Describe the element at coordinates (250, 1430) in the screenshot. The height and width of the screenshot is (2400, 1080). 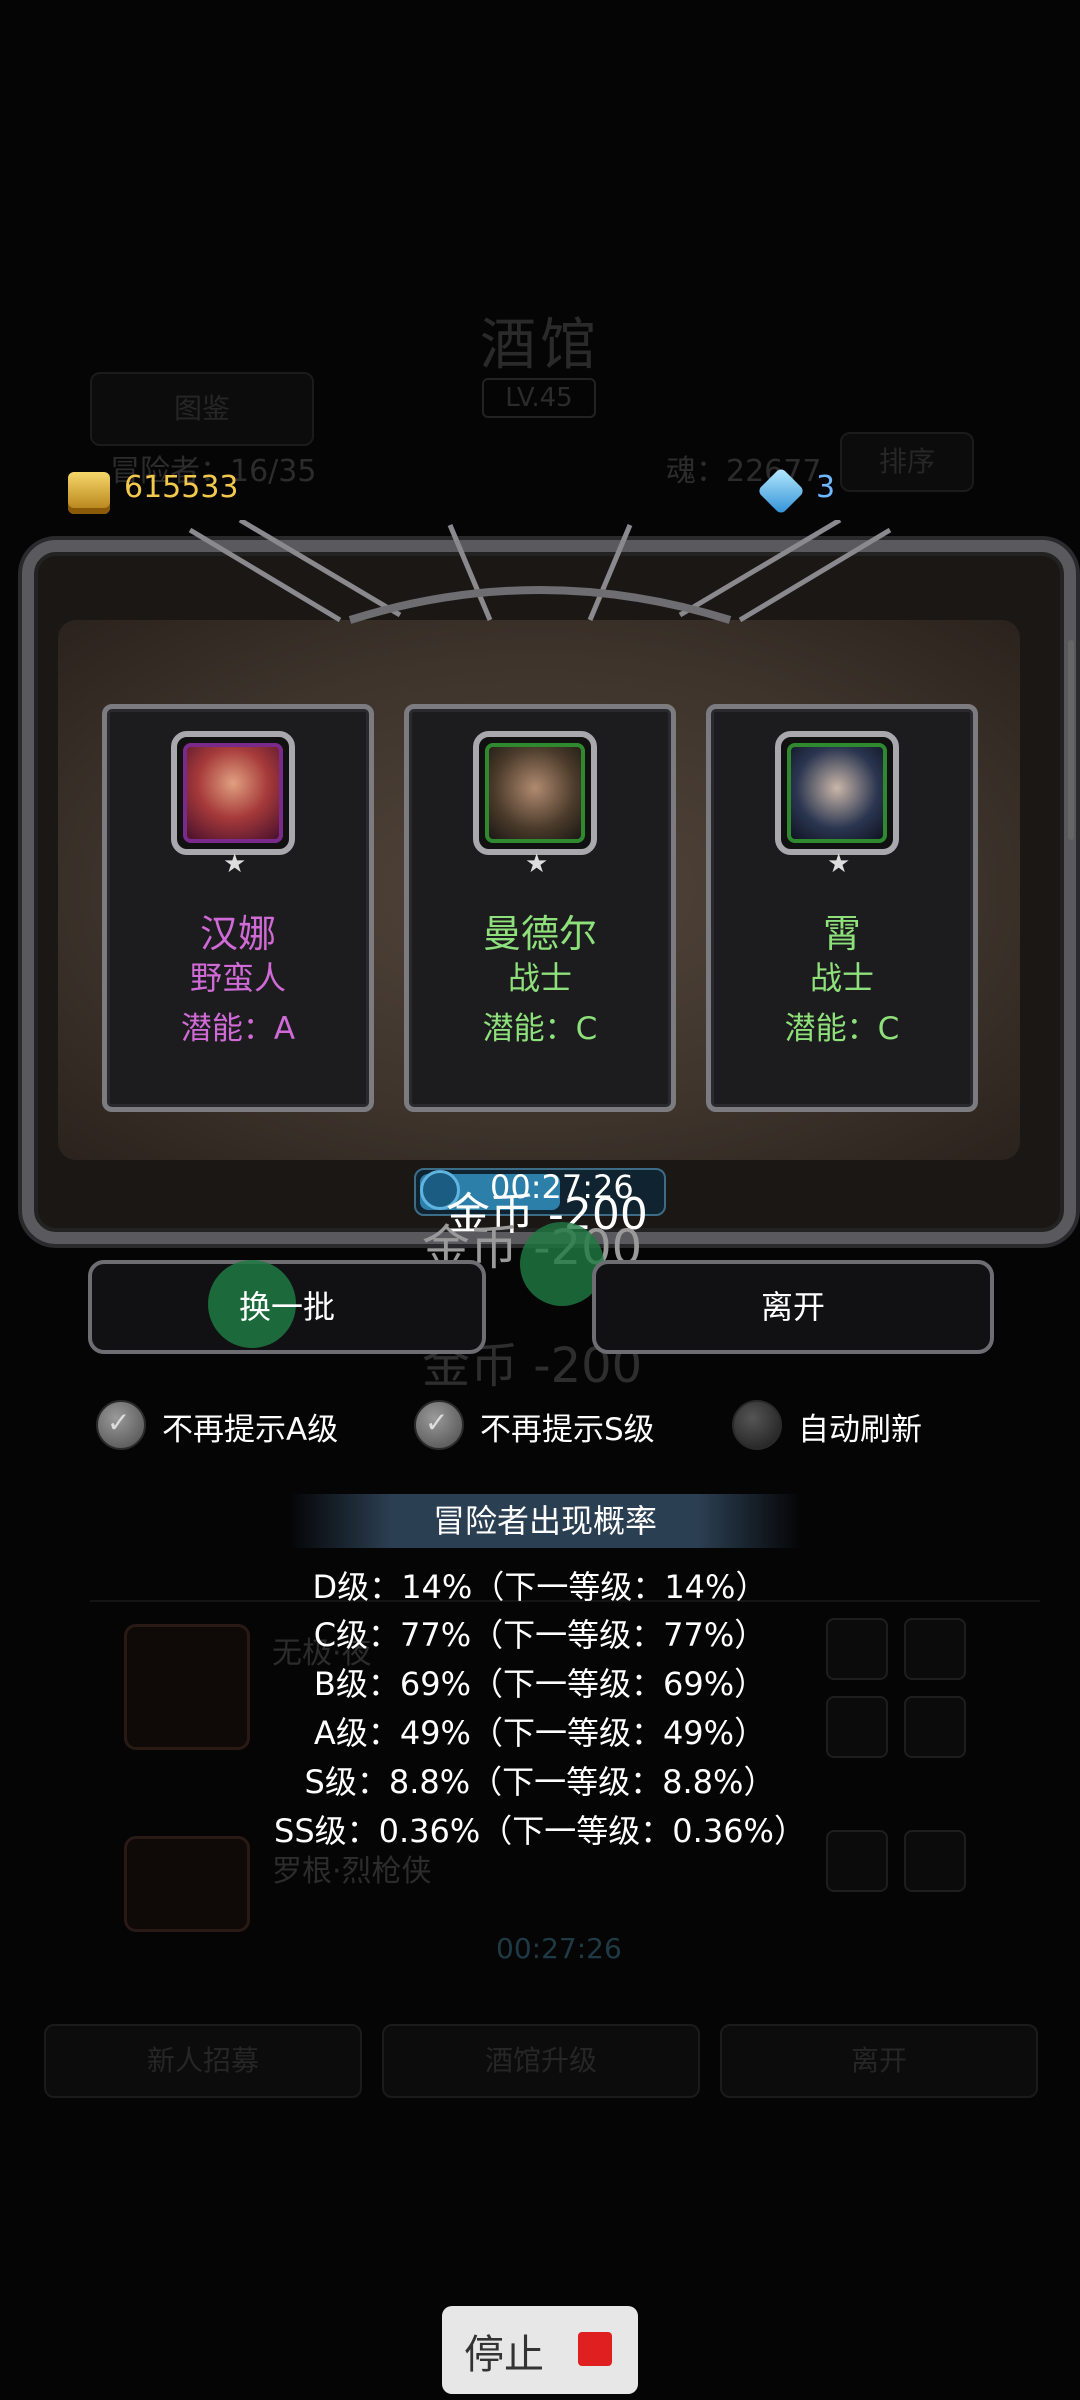
I see `option-label: 不再提示A级` at that location.